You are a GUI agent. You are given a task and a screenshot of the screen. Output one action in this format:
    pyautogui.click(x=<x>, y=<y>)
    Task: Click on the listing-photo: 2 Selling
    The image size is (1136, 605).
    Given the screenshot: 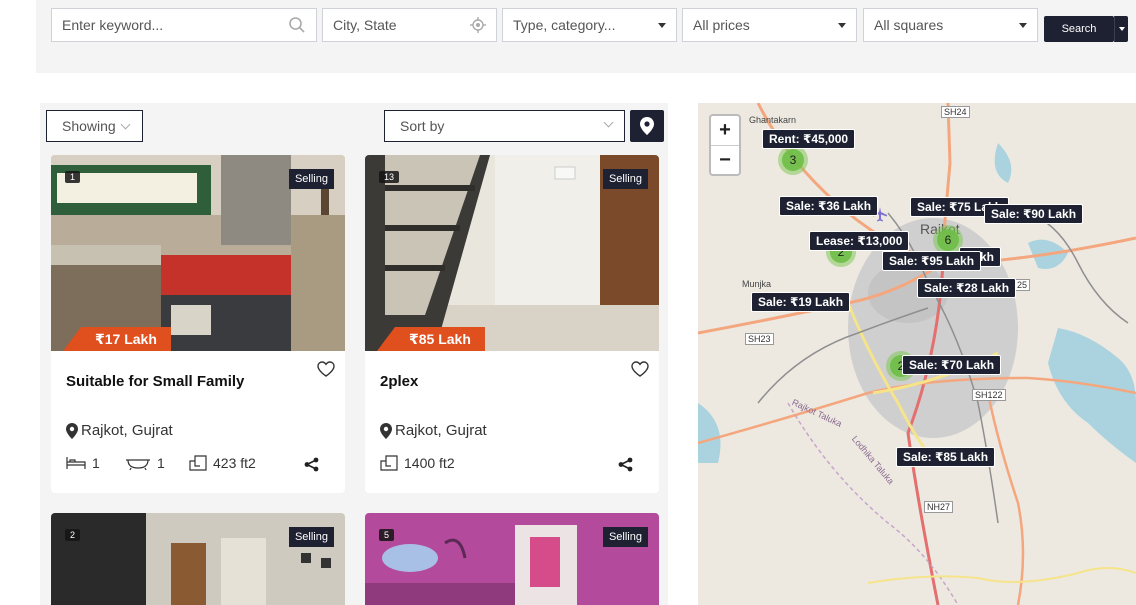 What is the action you would take?
    pyautogui.click(x=198, y=559)
    